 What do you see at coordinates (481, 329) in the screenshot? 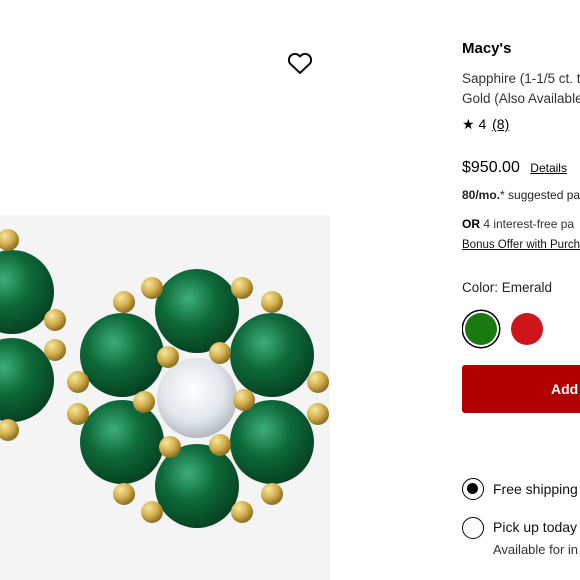
I see `color-swatch-emerald` at bounding box center [481, 329].